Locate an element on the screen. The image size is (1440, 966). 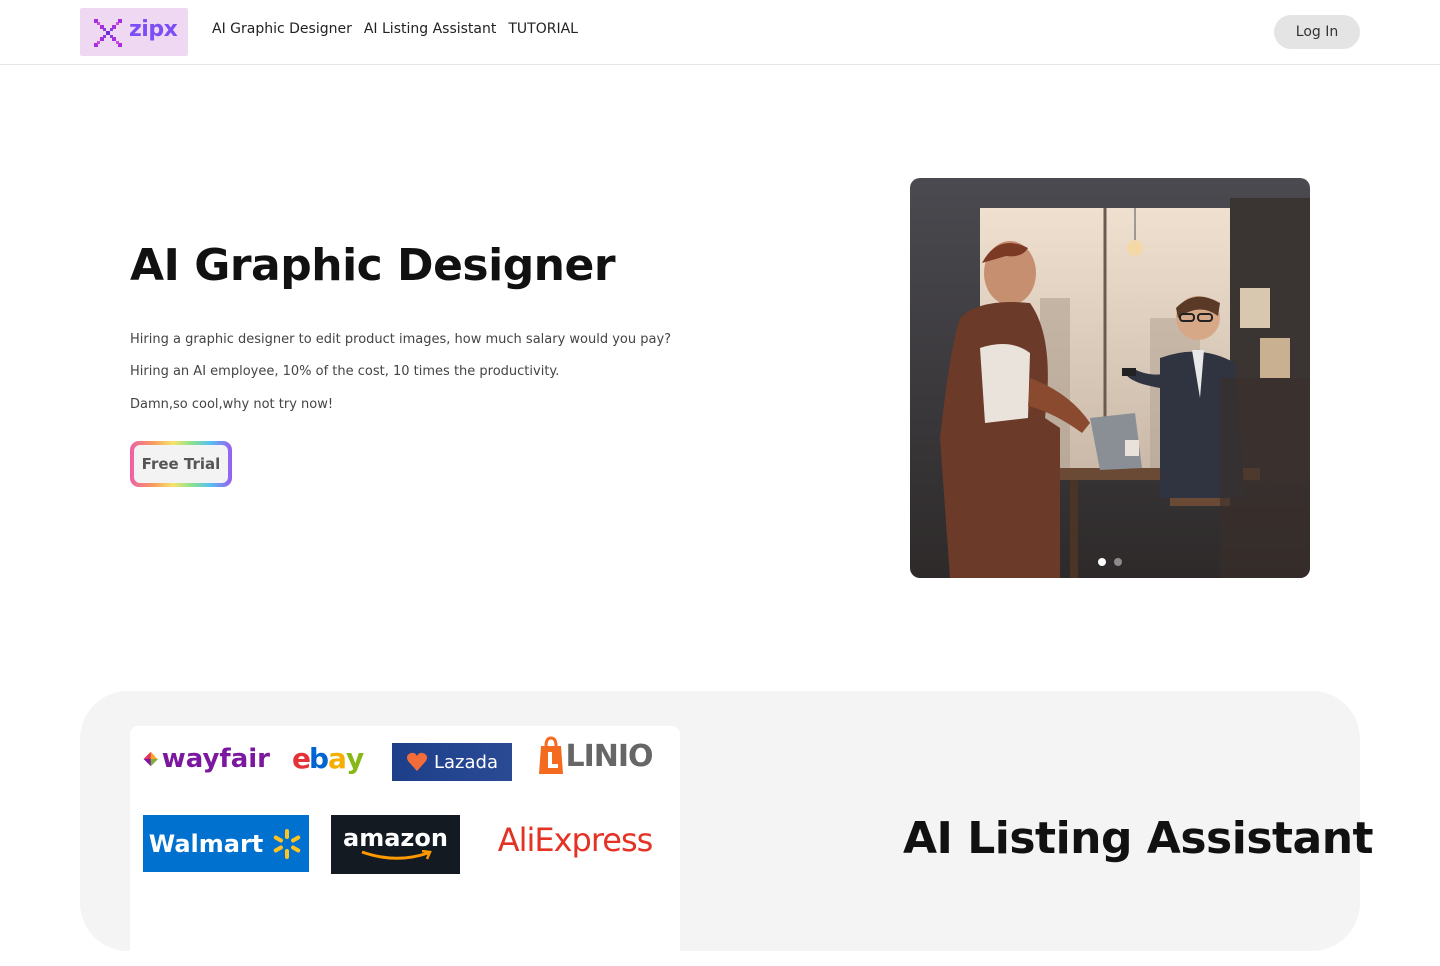
svg-text: b is located at coordinates (319, 758).